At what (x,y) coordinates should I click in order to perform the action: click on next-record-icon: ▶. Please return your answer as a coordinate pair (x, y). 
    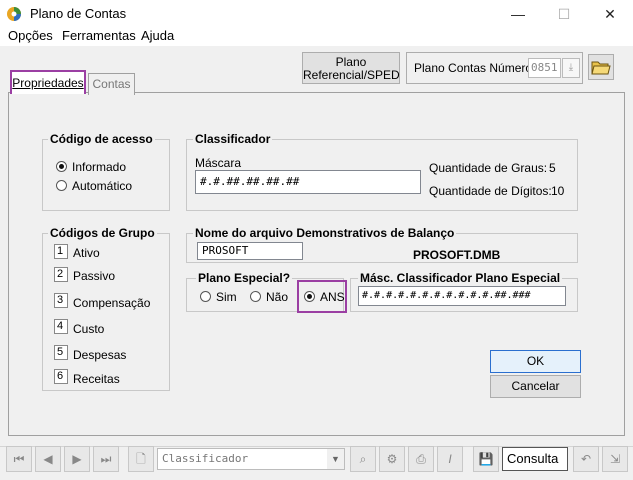
    Looking at the image, I should click on (77, 459).